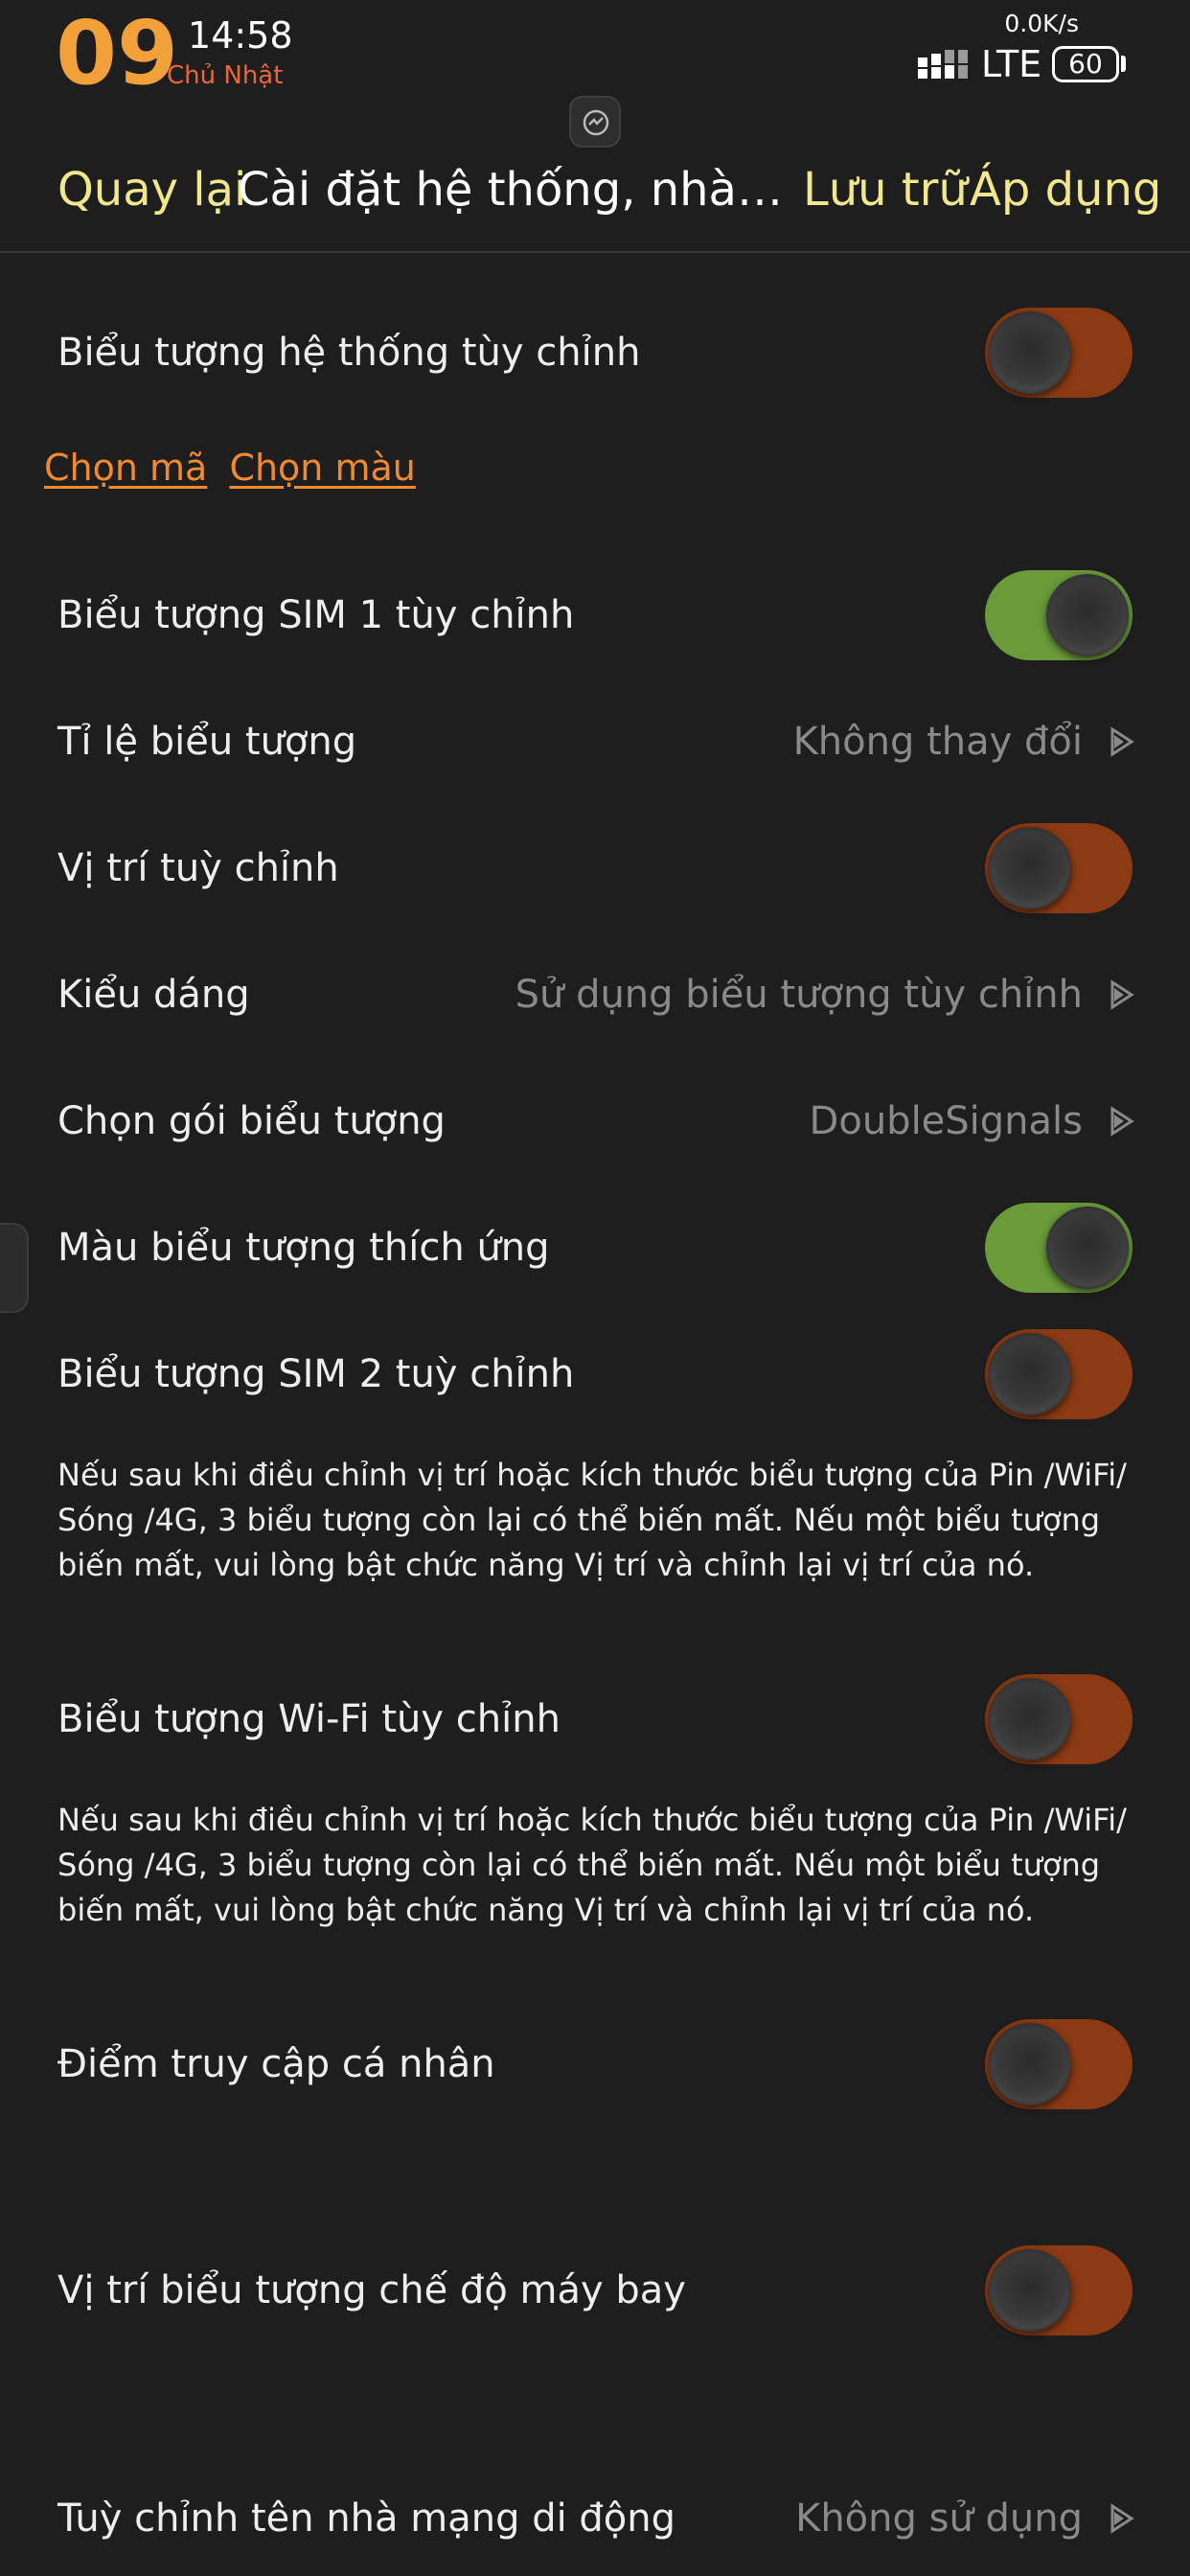  Describe the element at coordinates (943, 64) in the screenshot. I see `signal-bars-icon` at that location.